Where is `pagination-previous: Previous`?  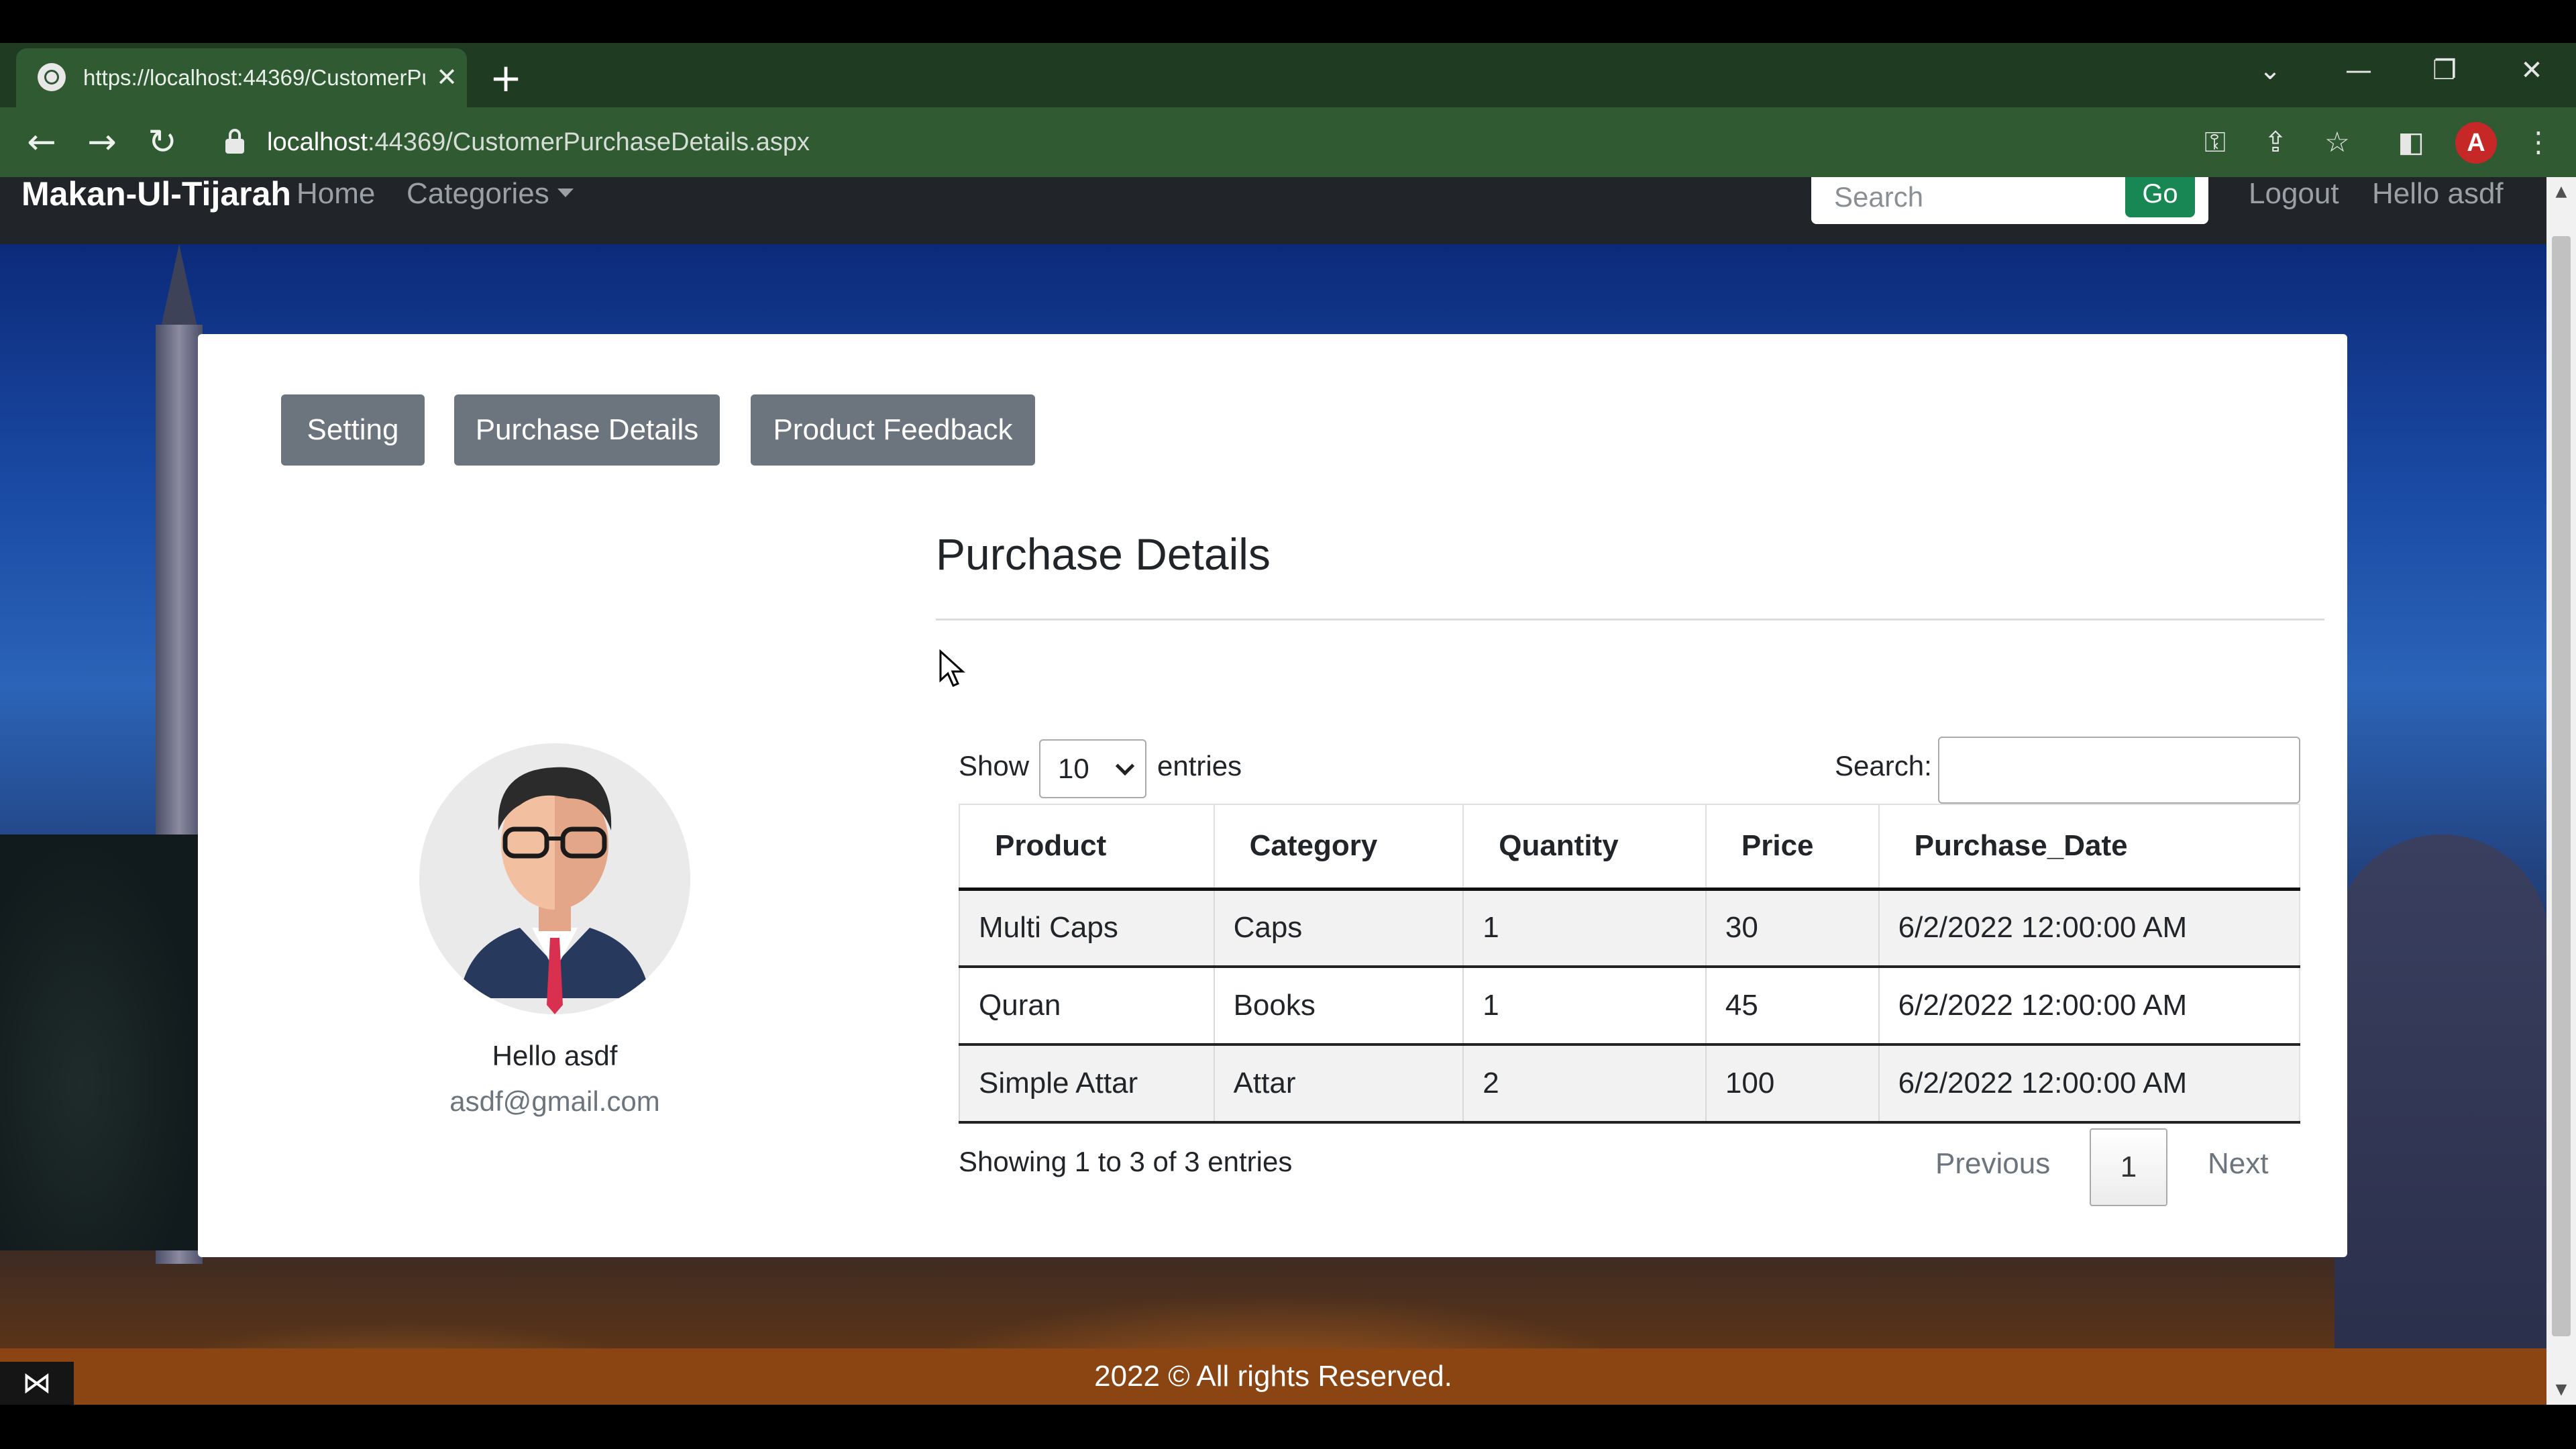
pagination-previous: Previous is located at coordinates (1992, 1164).